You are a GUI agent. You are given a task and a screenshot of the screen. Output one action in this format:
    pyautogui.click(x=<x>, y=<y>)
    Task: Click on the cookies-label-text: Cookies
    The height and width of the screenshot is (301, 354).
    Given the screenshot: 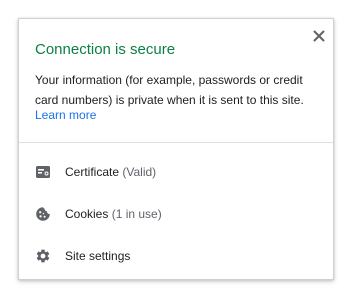 What is the action you would take?
    pyautogui.click(x=87, y=214)
    